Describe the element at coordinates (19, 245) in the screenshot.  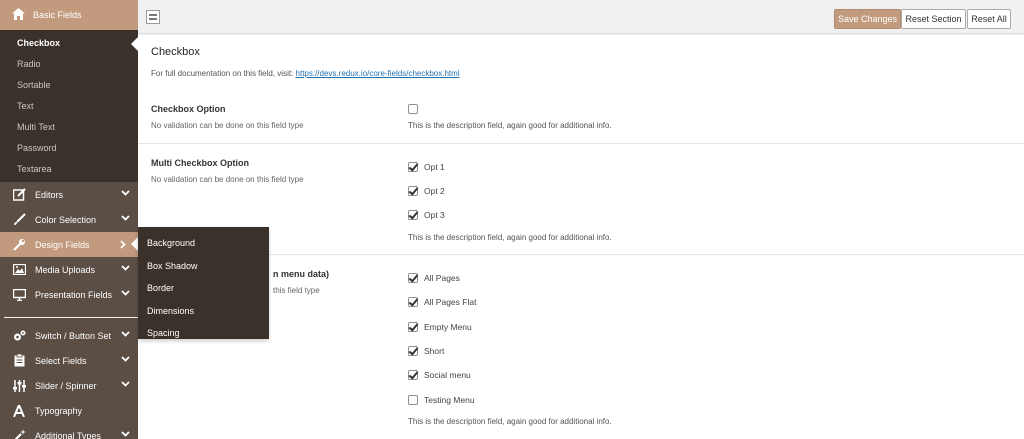
I see `wrench-icon` at that location.